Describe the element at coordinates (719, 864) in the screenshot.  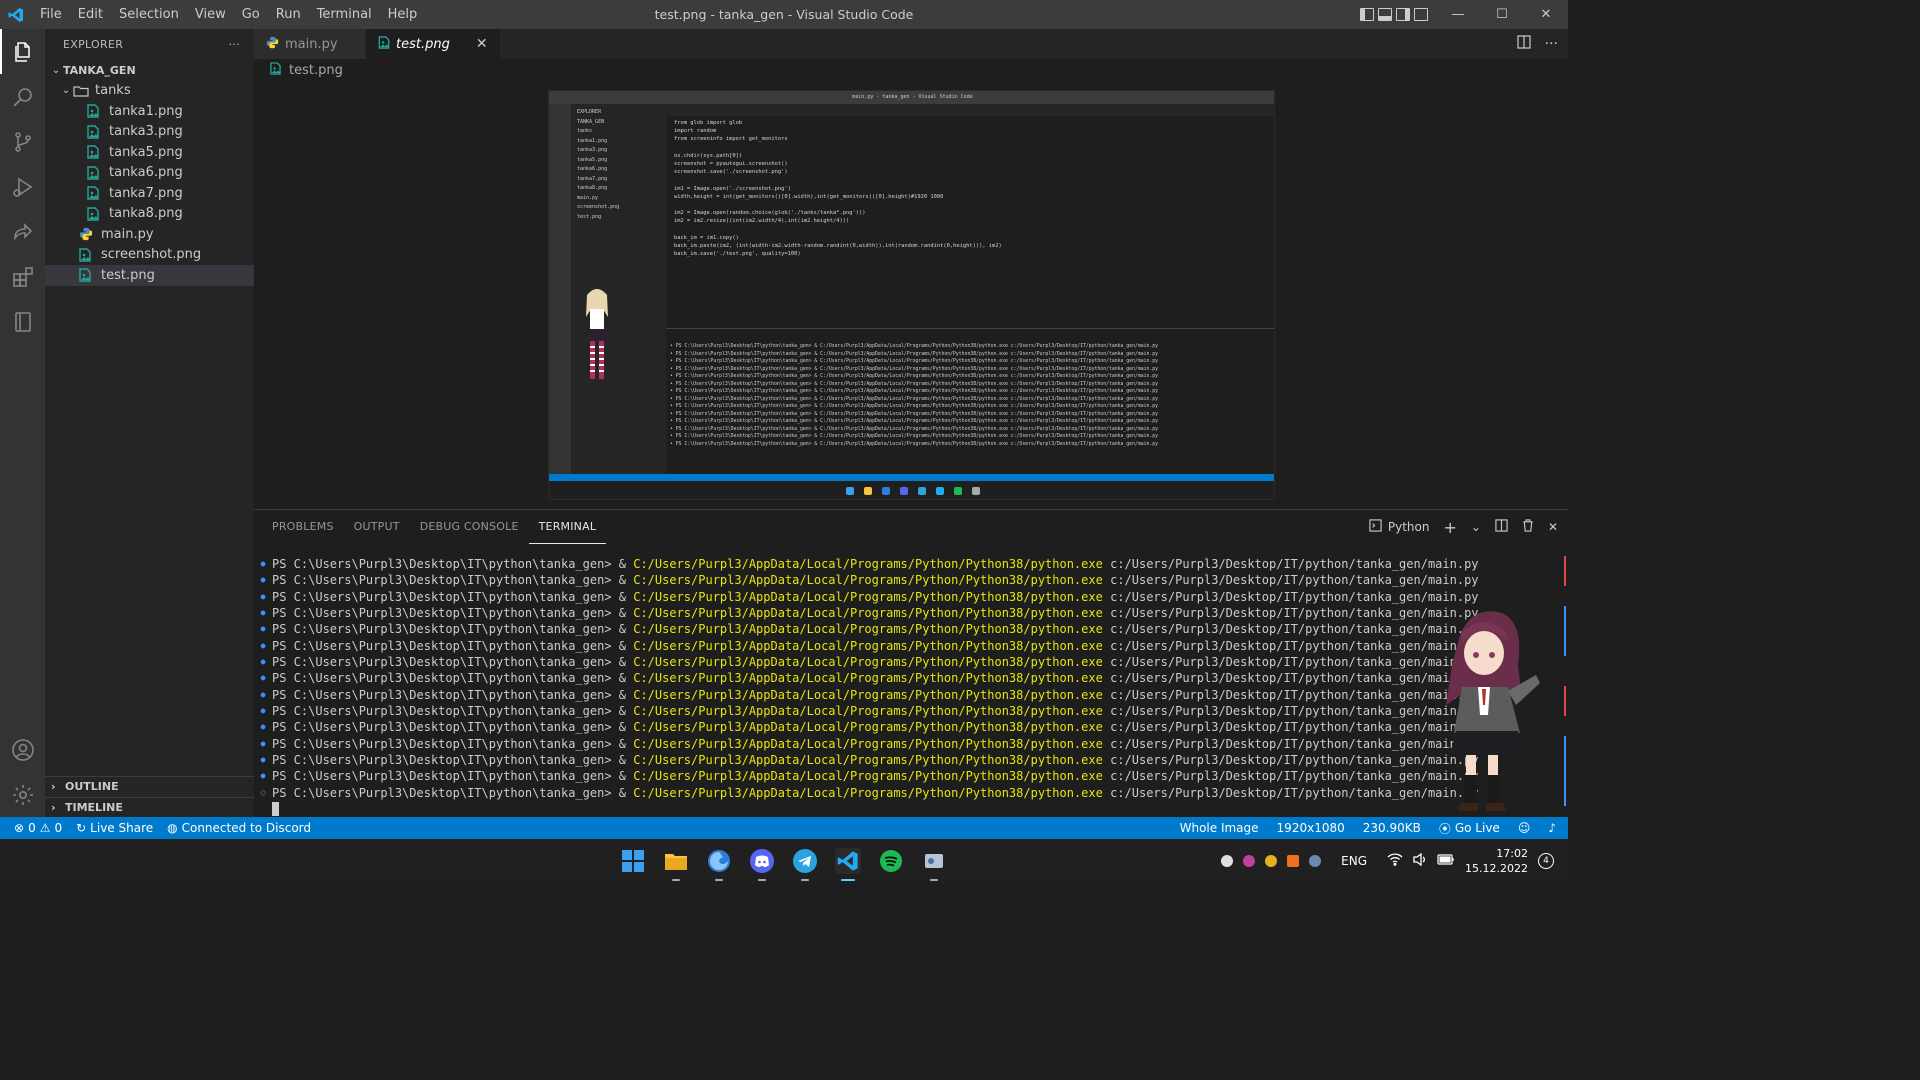
I see `firefox-icon` at that location.